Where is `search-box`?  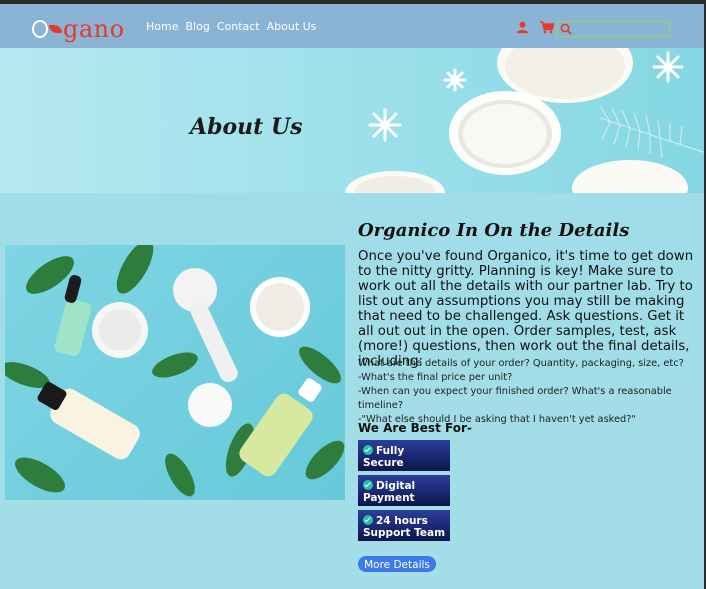 search-box is located at coordinates (613, 29).